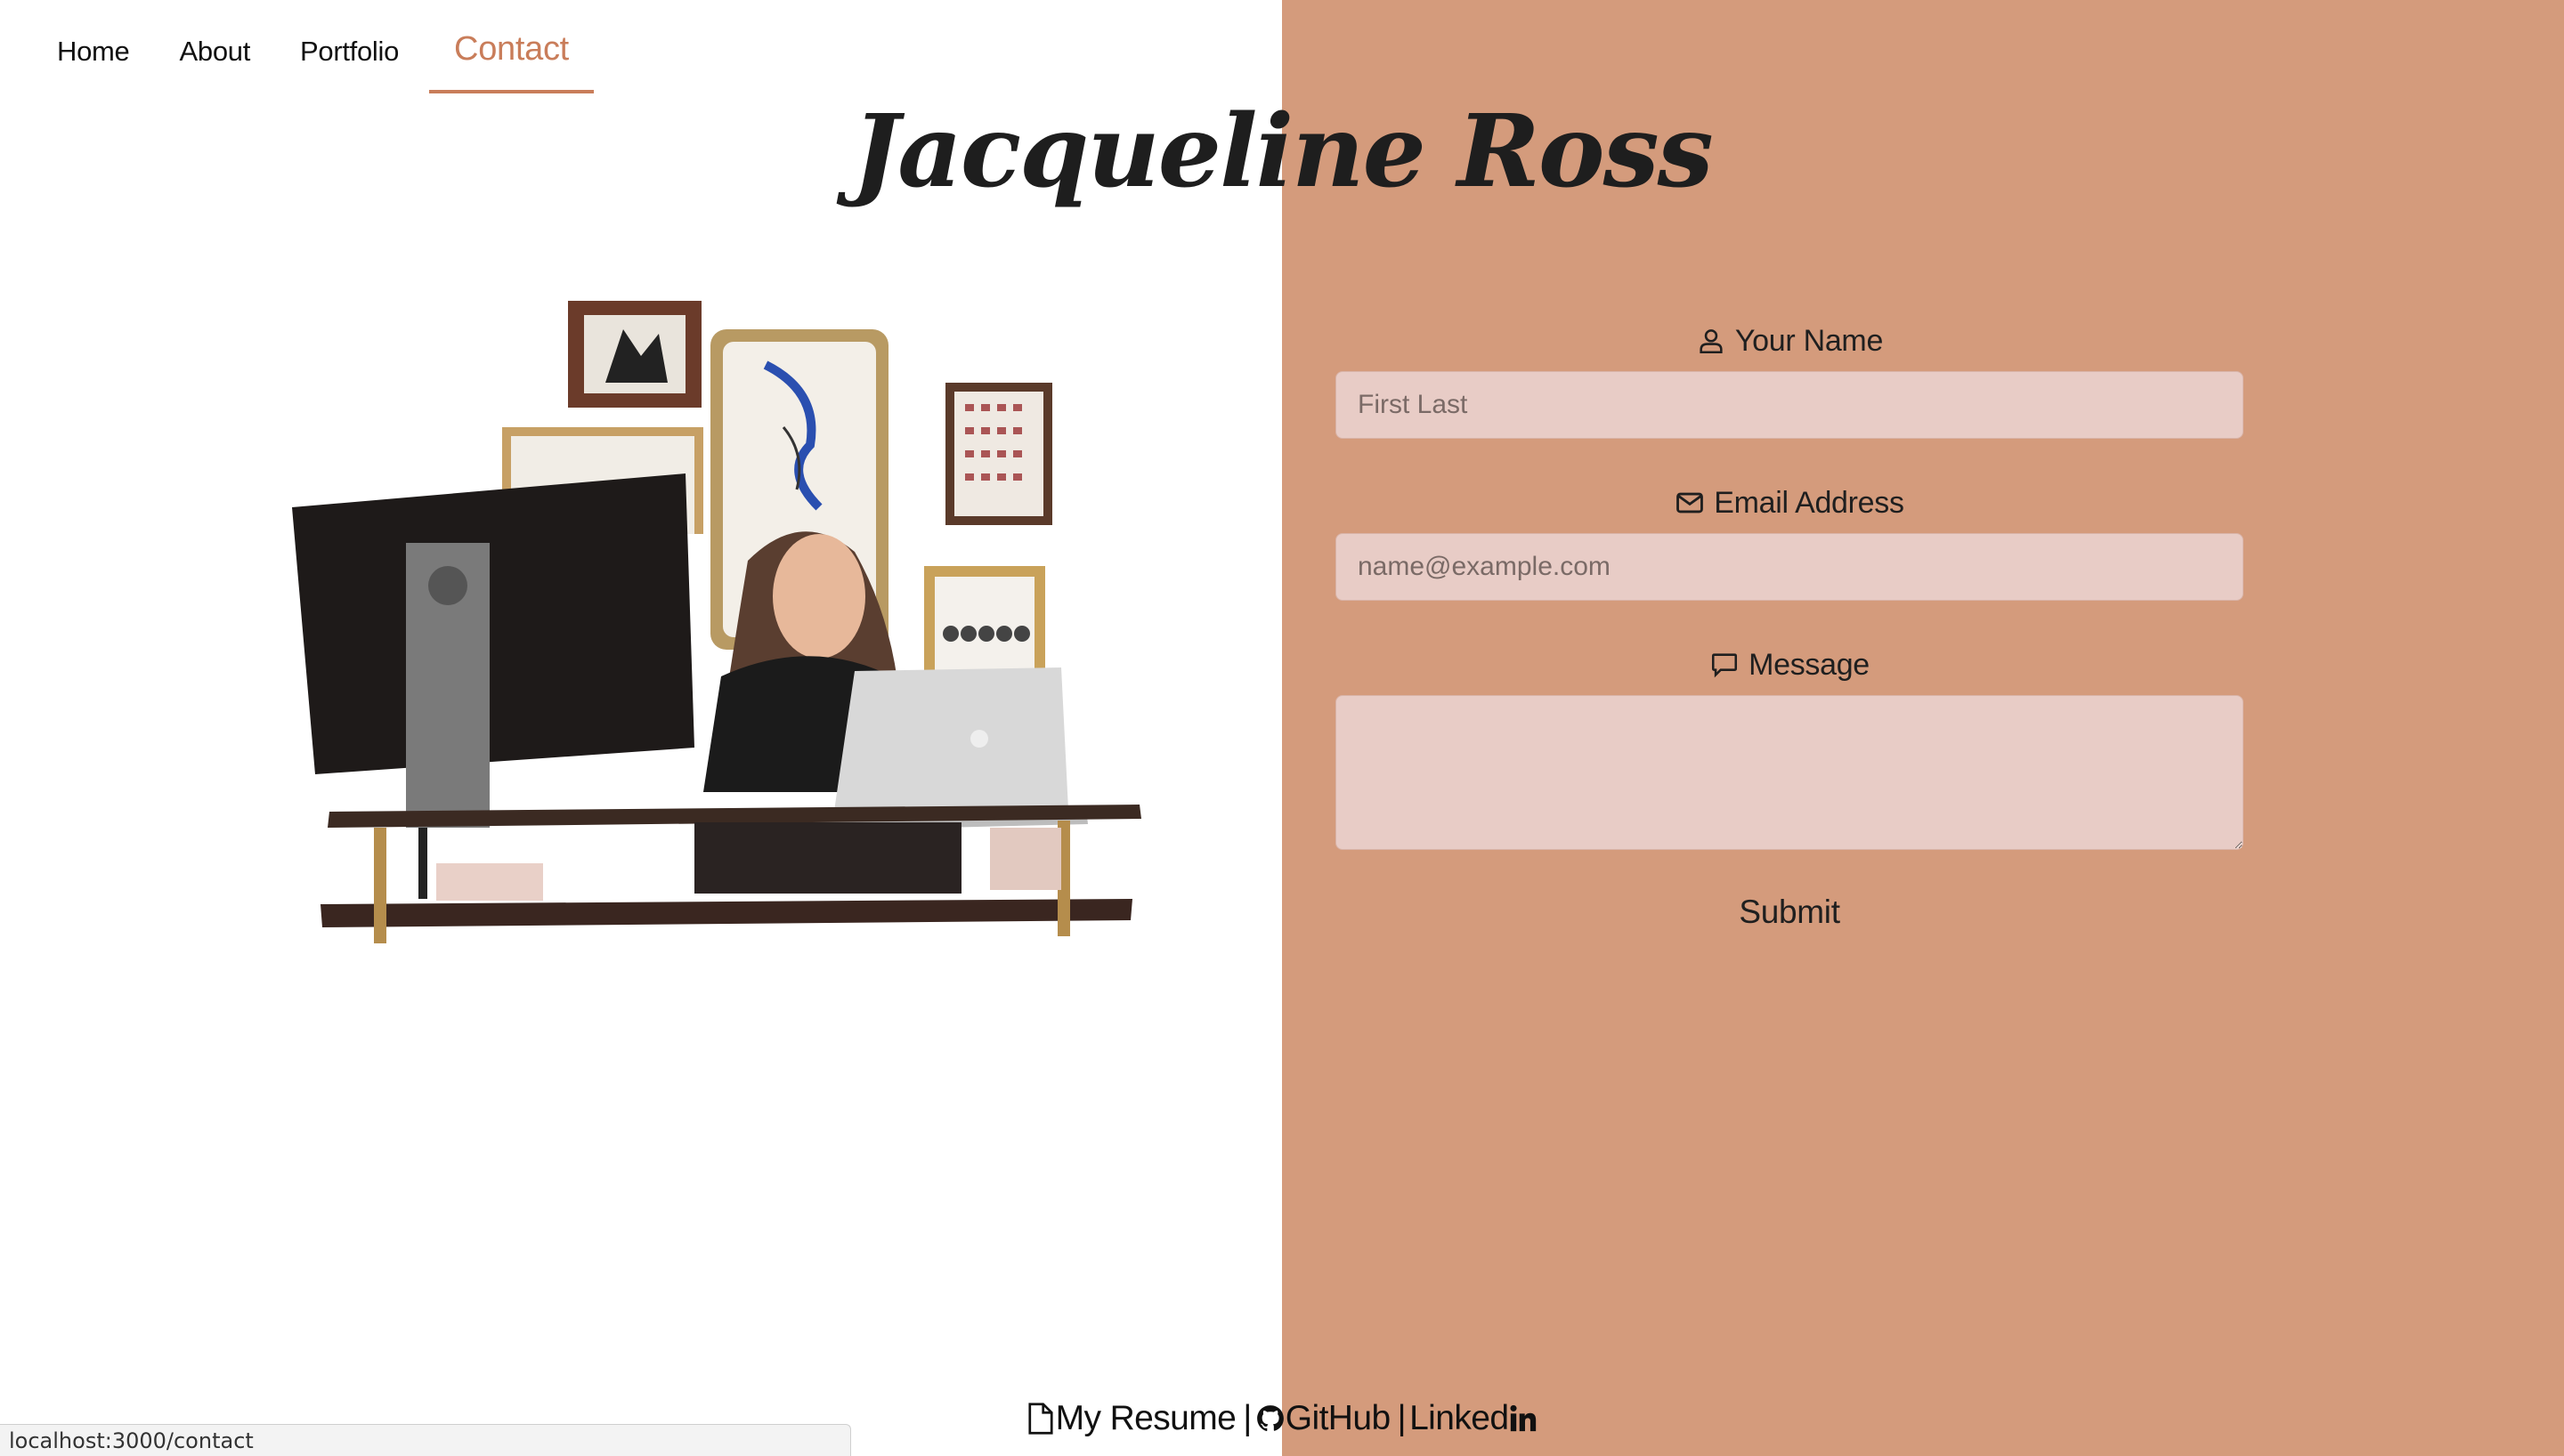  Describe the element at coordinates (1040, 1419) in the screenshot. I see `file-icon` at that location.